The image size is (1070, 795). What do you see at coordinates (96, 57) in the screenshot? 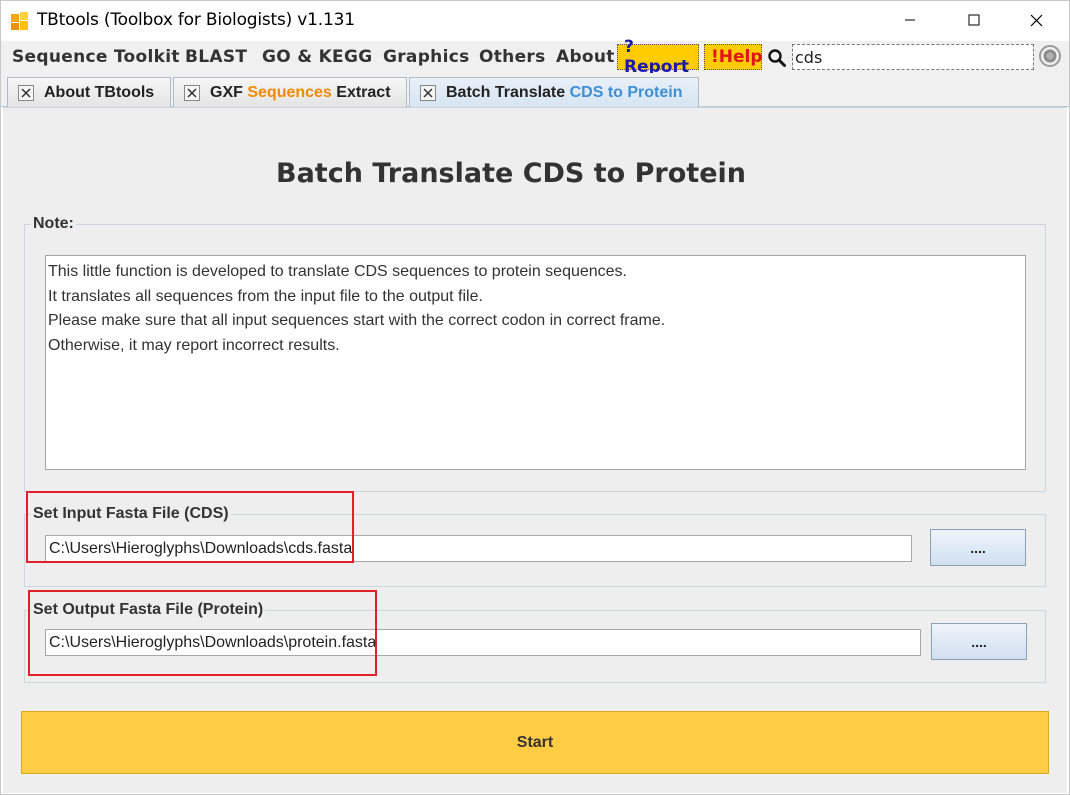
I see `menu-sequence-toolkit: Sequence Toolkit` at bounding box center [96, 57].